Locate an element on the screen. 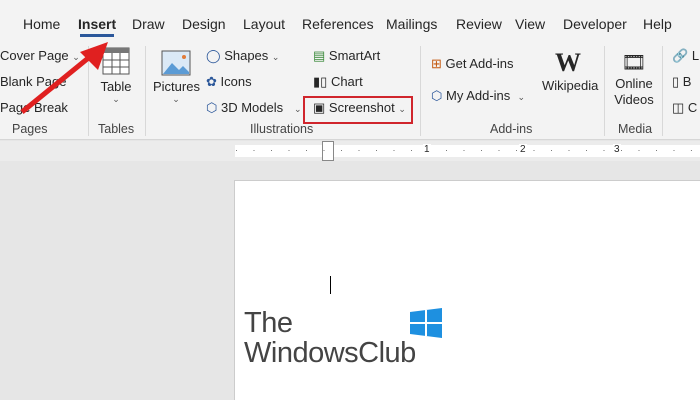  get-addins-label: Get Add-ins is located at coordinates (479, 63).